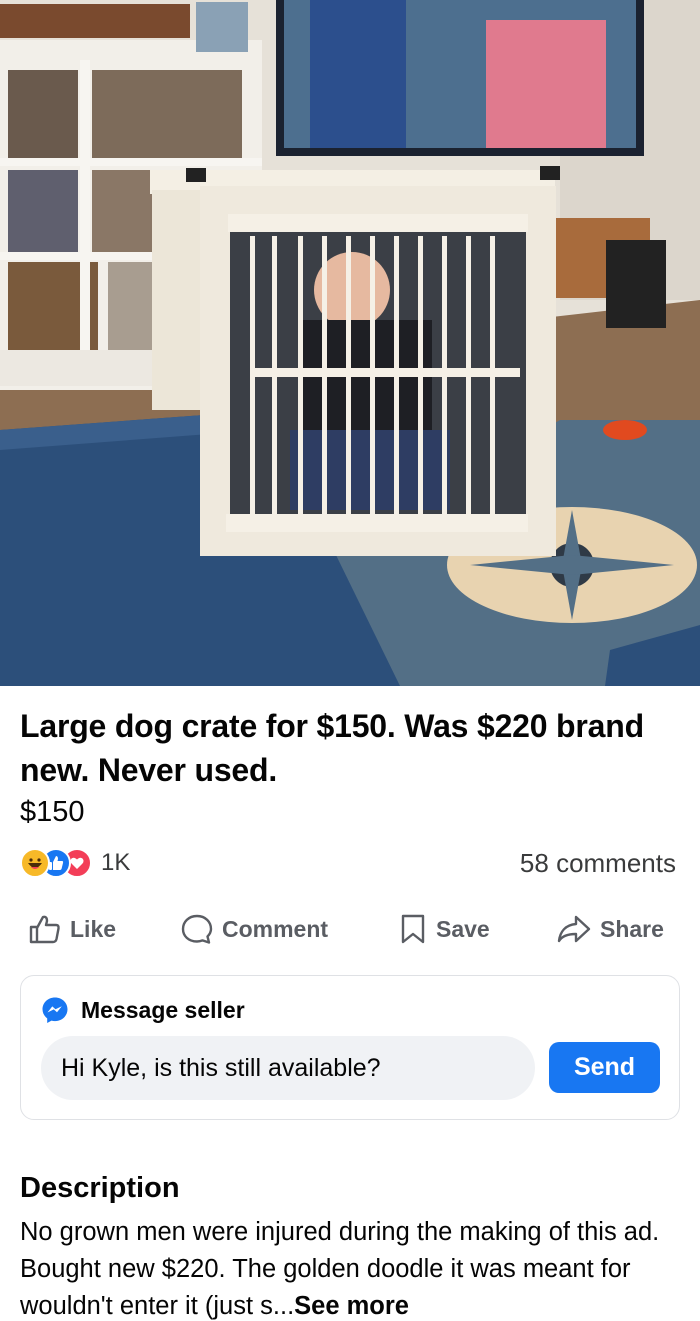 Image resolution: width=700 pixels, height=1321 pixels. I want to click on save-button: Save, so click(444, 929).